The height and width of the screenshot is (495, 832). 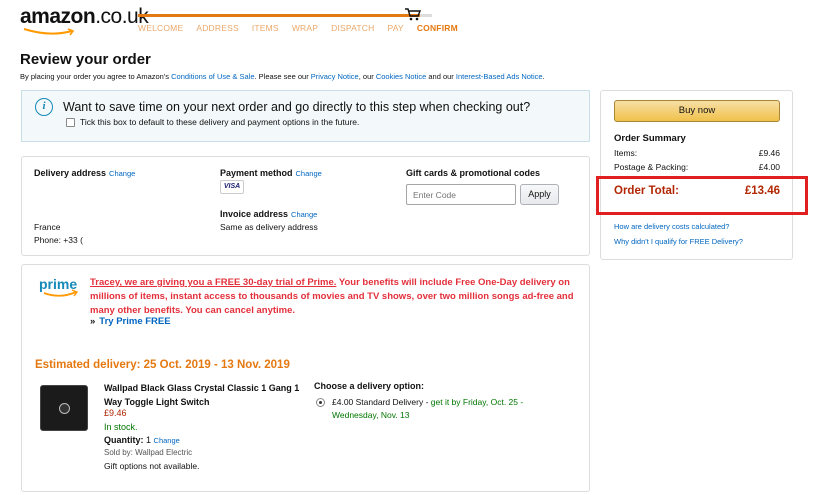 What do you see at coordinates (85, 59) in the screenshot?
I see `page-title: Review your order` at bounding box center [85, 59].